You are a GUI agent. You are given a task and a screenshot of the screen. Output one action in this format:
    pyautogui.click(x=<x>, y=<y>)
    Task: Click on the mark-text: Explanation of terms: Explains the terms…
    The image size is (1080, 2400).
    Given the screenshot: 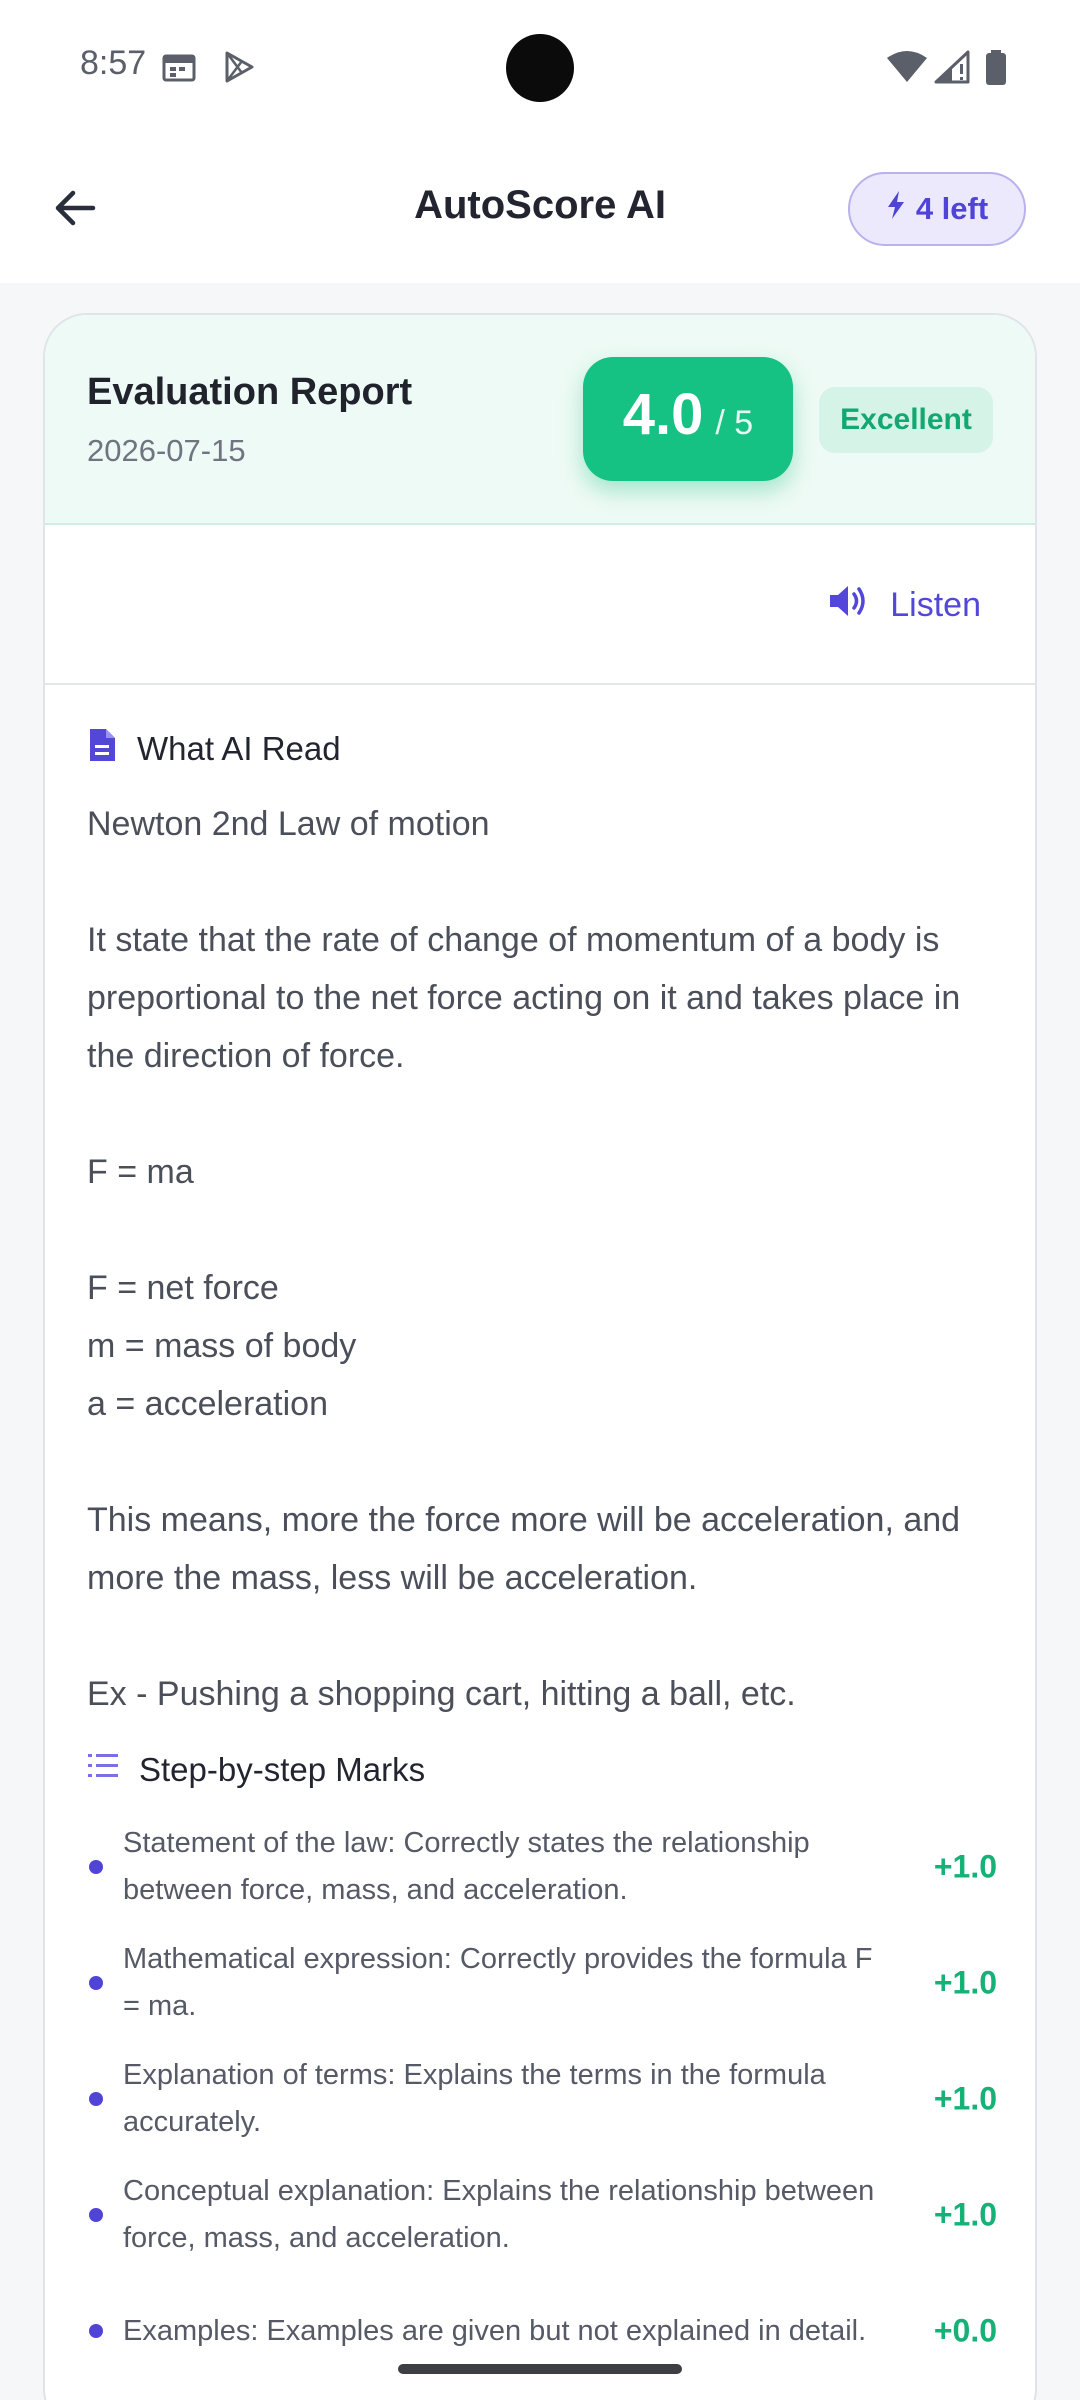 What is the action you would take?
    pyautogui.click(x=474, y=2098)
    